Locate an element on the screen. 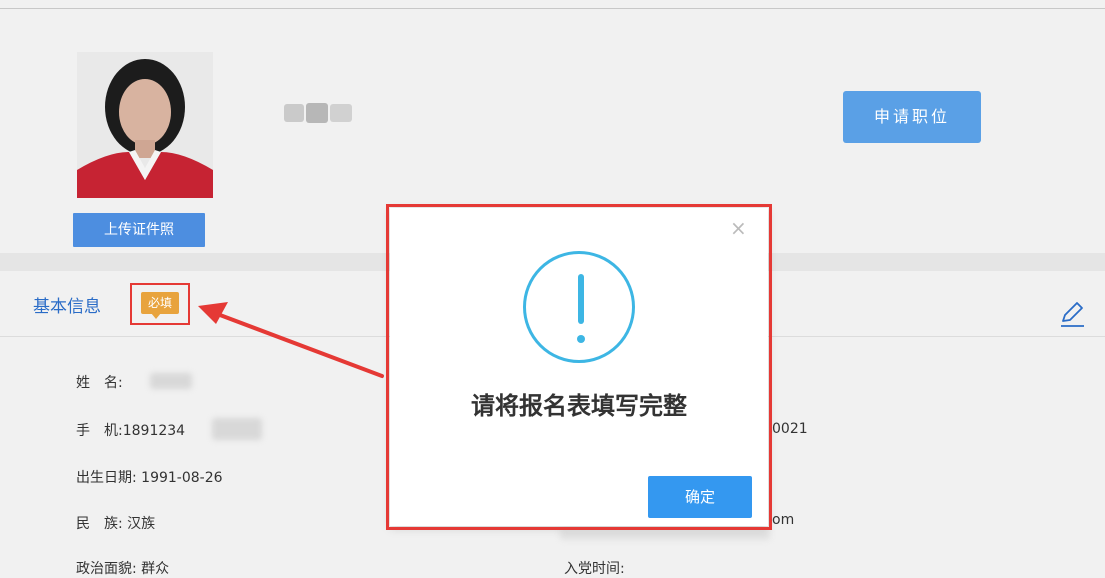 Image resolution: width=1105 pixels, height=578 pixels. required-highlight: 必填 is located at coordinates (160, 304).